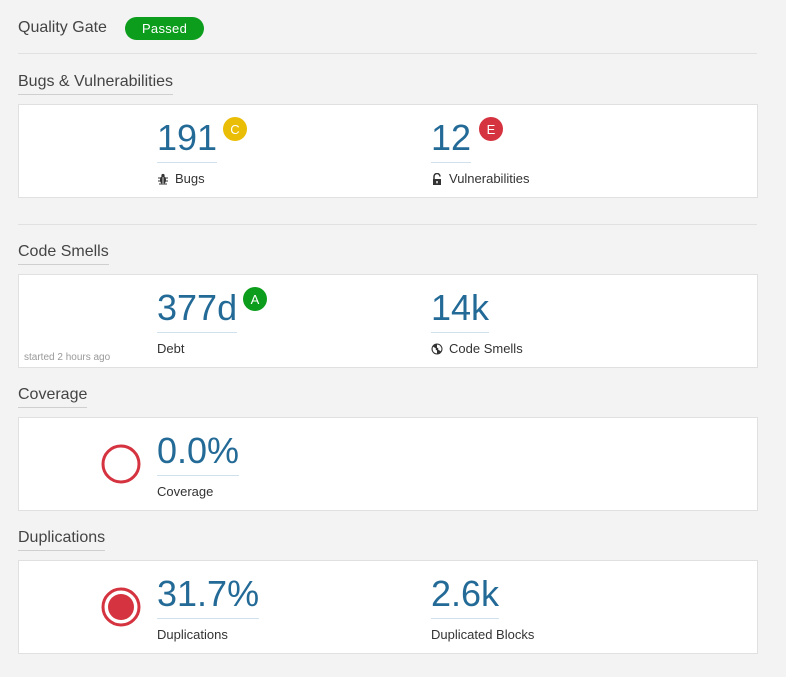 Image resolution: width=786 pixels, height=677 pixels. Describe the element at coordinates (483, 634) in the screenshot. I see `duplicated-blocks-label: Duplicated Blocks` at that location.